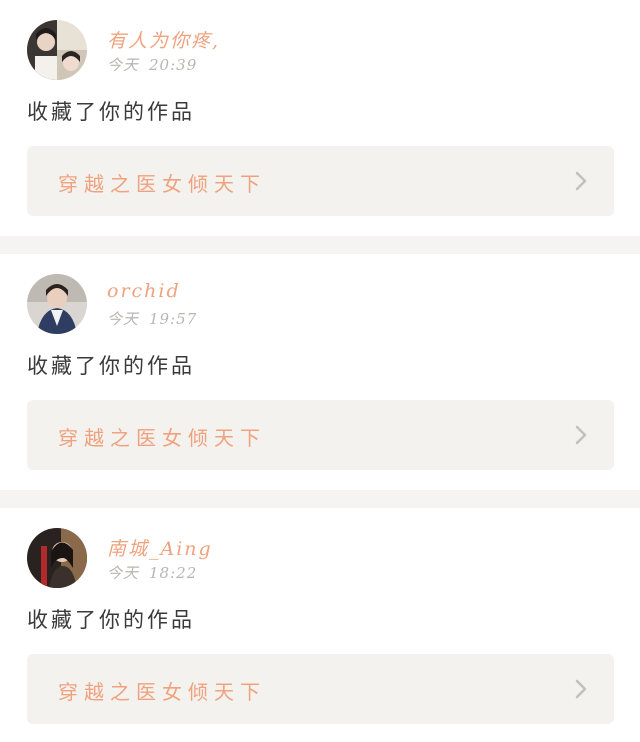  I want to click on username: 有人为你疼,, so click(163, 39).